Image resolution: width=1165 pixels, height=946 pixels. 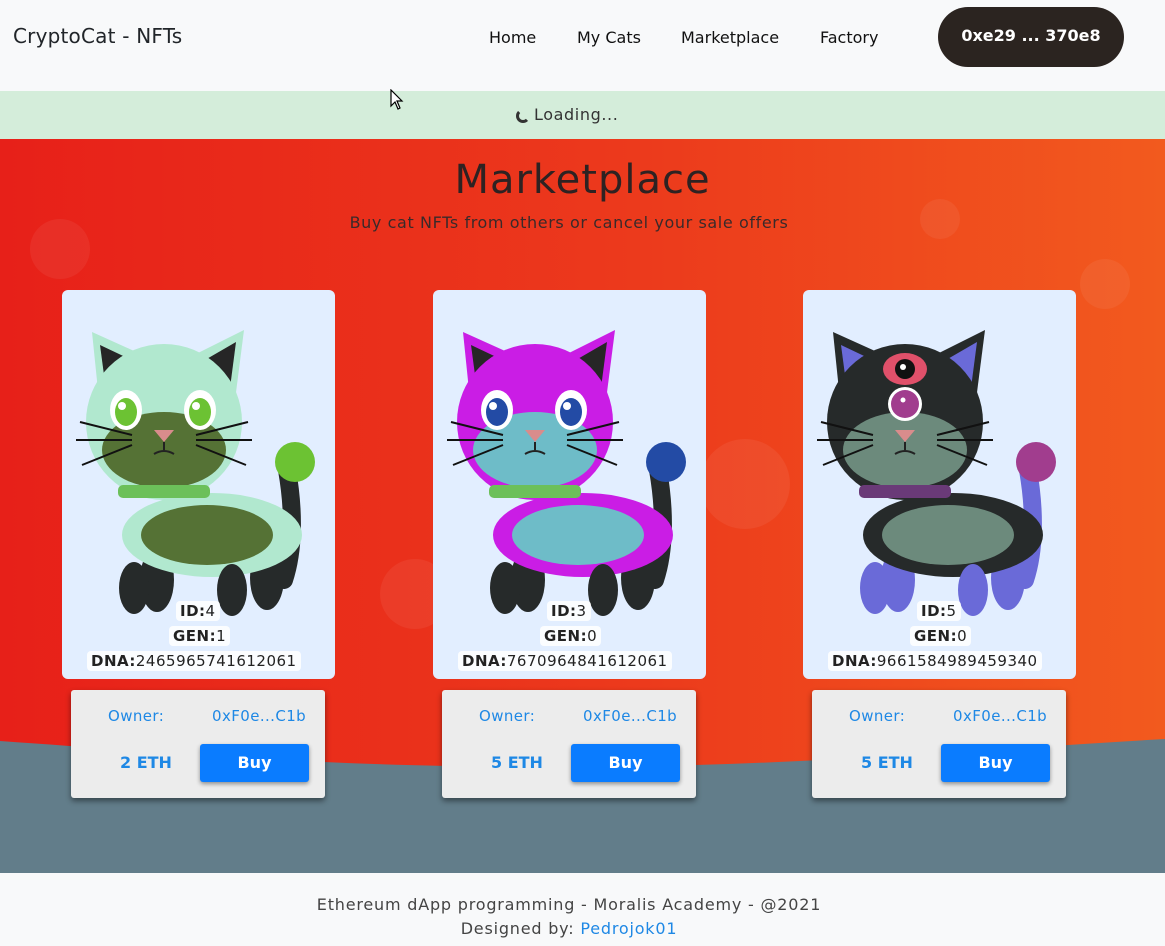 What do you see at coordinates (582, 180) in the screenshot?
I see `page-title: Marketplace` at bounding box center [582, 180].